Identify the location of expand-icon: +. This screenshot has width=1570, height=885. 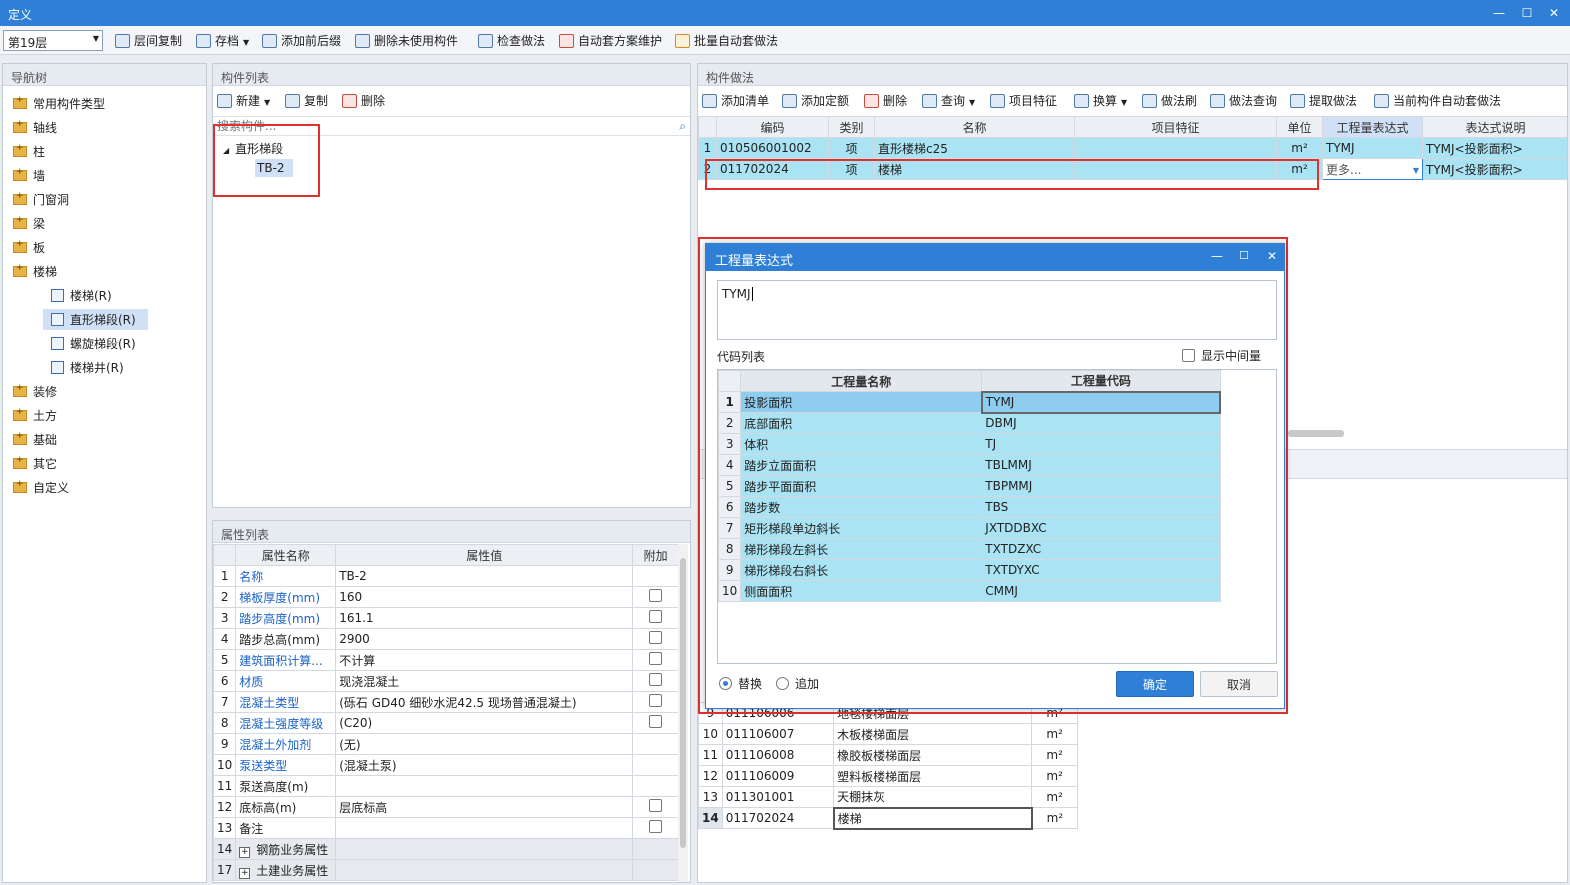
(245, 873).